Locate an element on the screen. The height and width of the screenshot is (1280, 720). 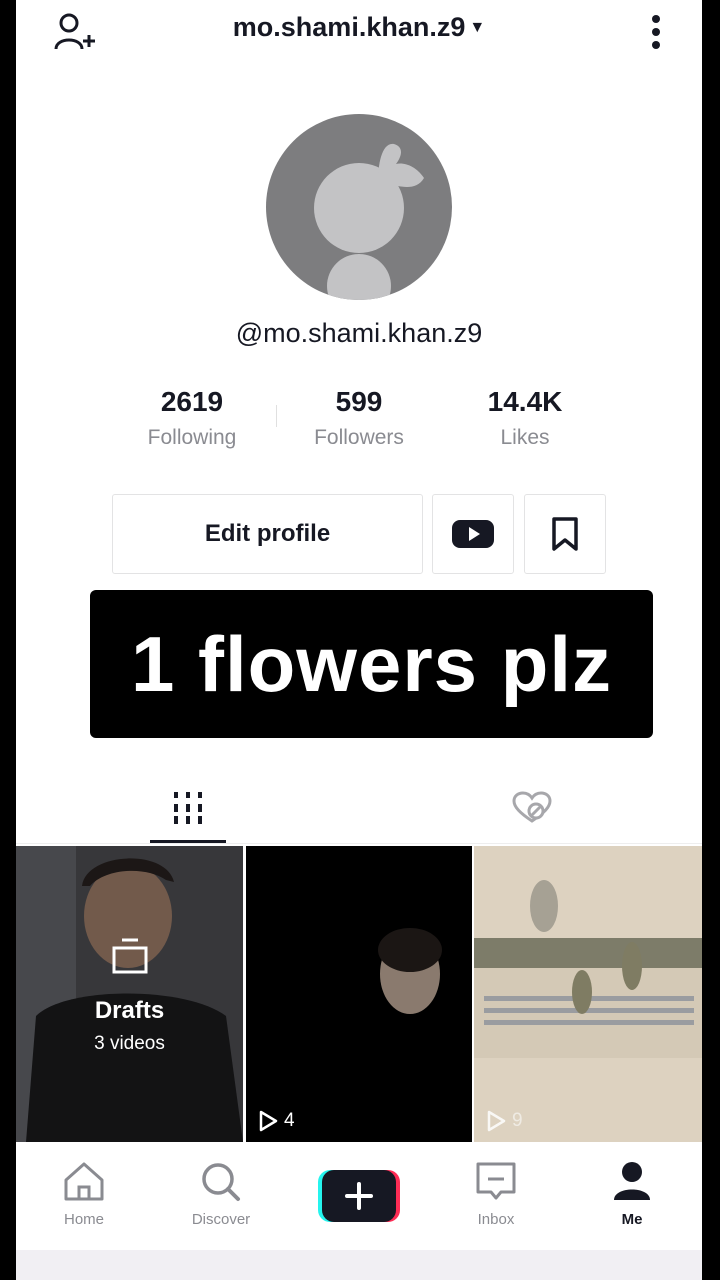
play-count: 4 is located at coordinates (276, 1121).